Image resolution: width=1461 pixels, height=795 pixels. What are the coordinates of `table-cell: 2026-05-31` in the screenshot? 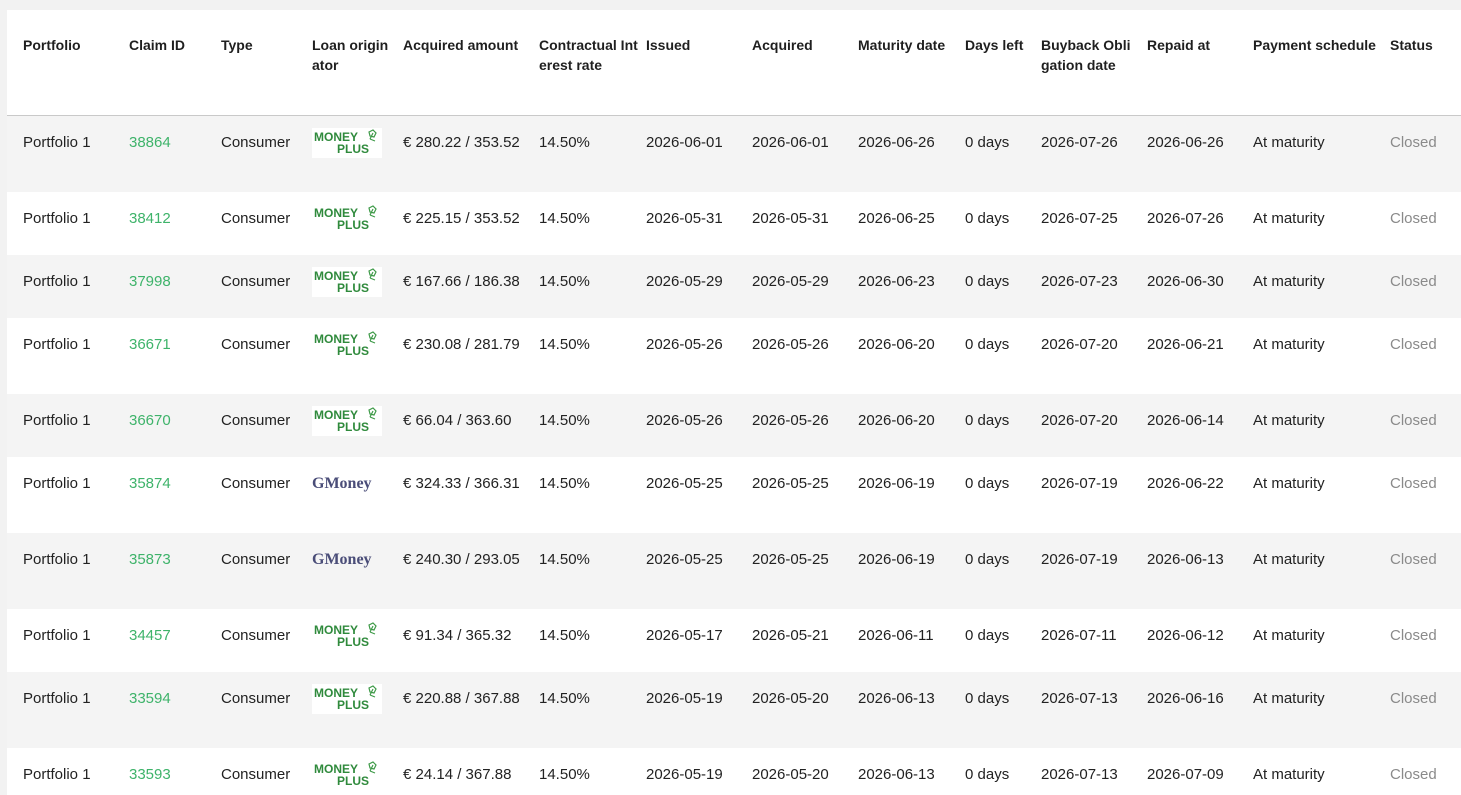 It's located at (805, 223).